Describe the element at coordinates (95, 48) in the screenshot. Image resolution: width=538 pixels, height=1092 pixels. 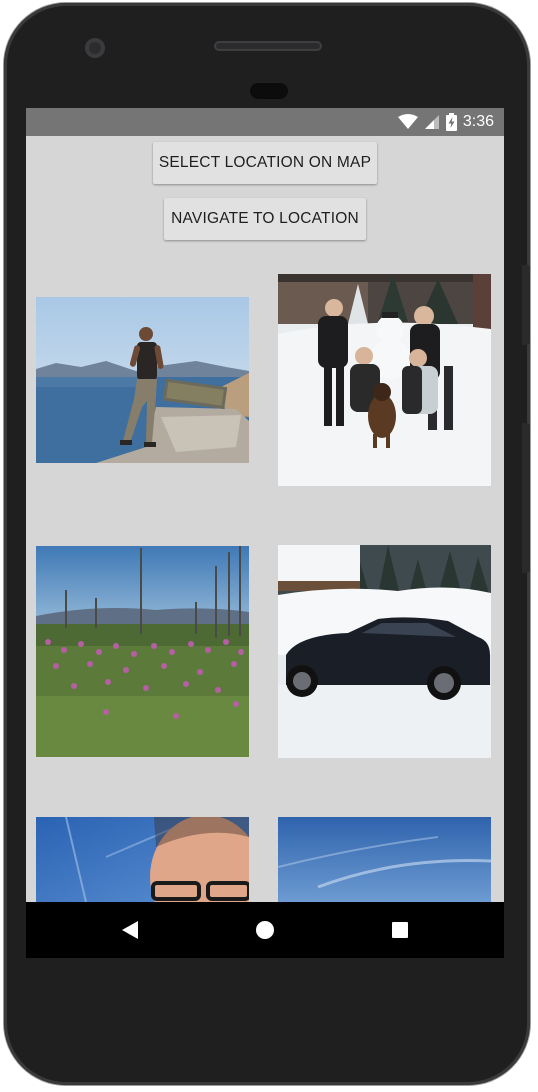
I see `front-camera` at that location.